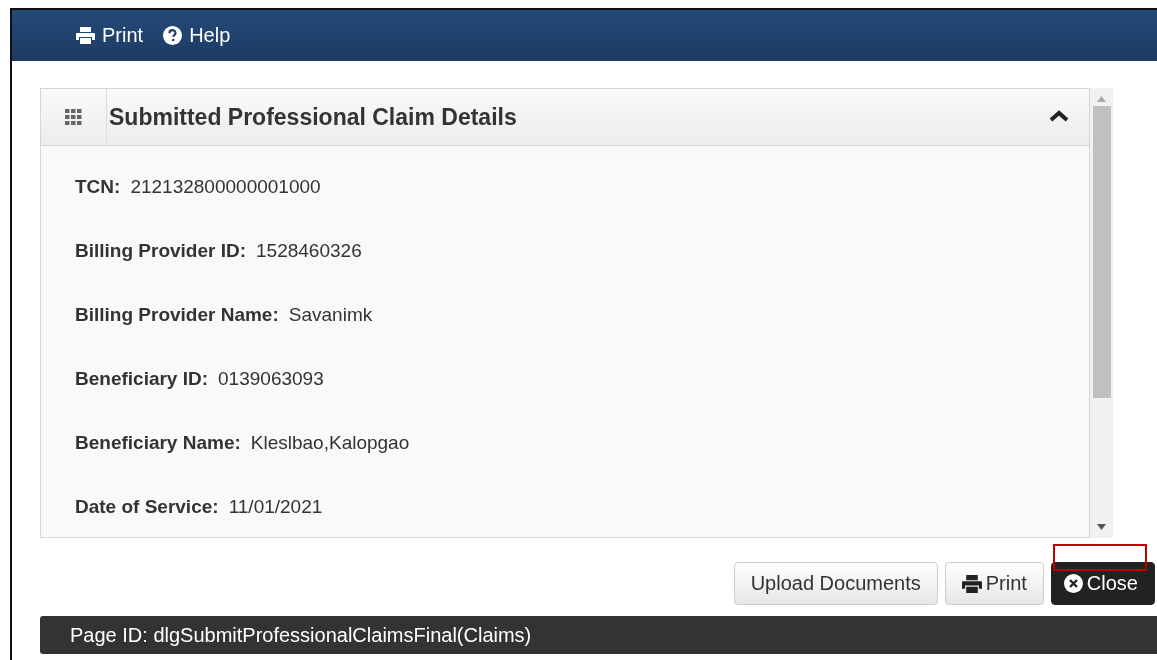 The image size is (1157, 660). Describe the element at coordinates (301, 635) in the screenshot. I see `page-id-text: Page ID: dlgSubmitProfessionalClaimsFinal(Claims)` at that location.